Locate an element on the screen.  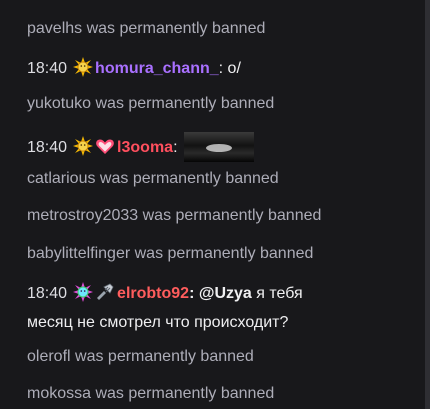
heart-icon is located at coordinates (105, 146).